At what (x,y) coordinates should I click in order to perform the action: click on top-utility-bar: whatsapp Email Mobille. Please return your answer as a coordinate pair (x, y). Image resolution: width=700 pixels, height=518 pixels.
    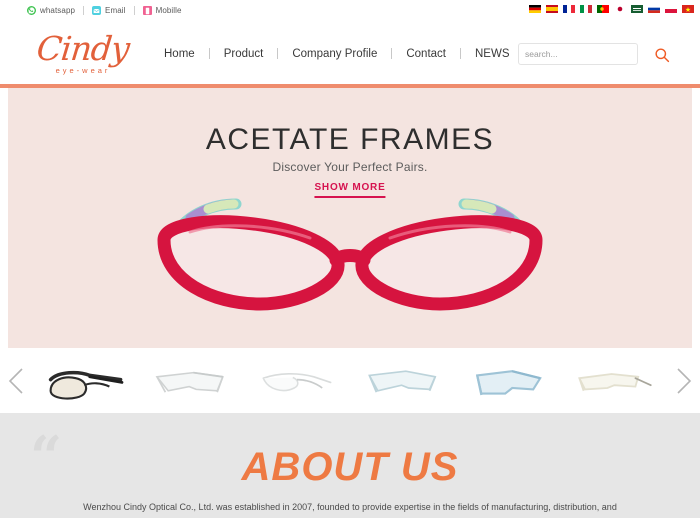
    Looking at the image, I should click on (350, 10).